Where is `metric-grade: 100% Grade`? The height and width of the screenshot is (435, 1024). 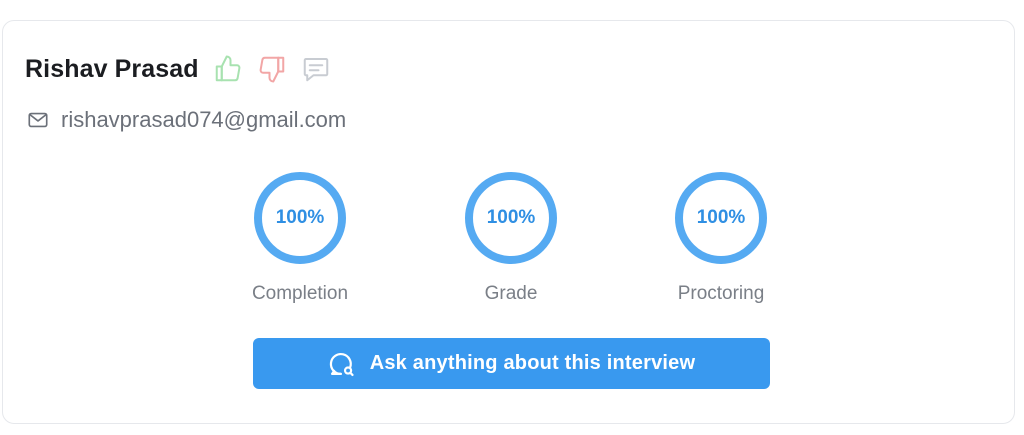 metric-grade: 100% Grade is located at coordinates (511, 238).